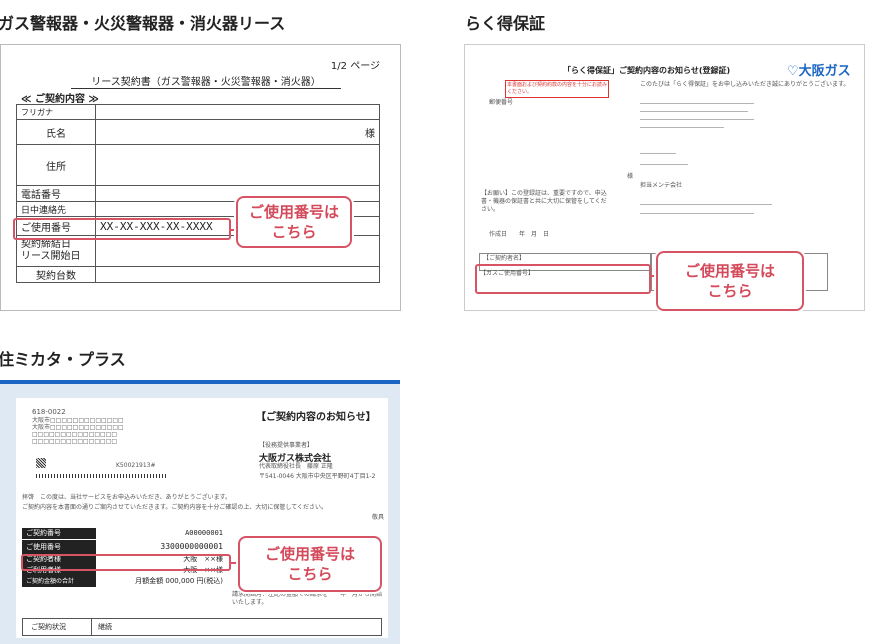  Describe the element at coordinates (661, 185) in the screenshot. I see `tanto-label: 担当メンテ会社` at that location.